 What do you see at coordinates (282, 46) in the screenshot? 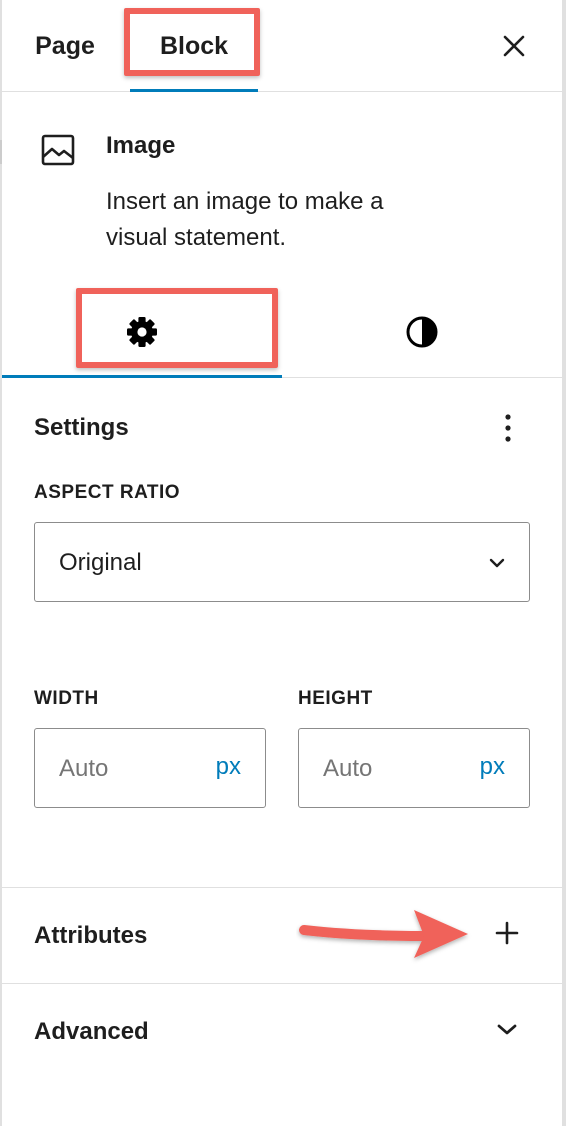
I see `sidebar-header: Page Block` at bounding box center [282, 46].